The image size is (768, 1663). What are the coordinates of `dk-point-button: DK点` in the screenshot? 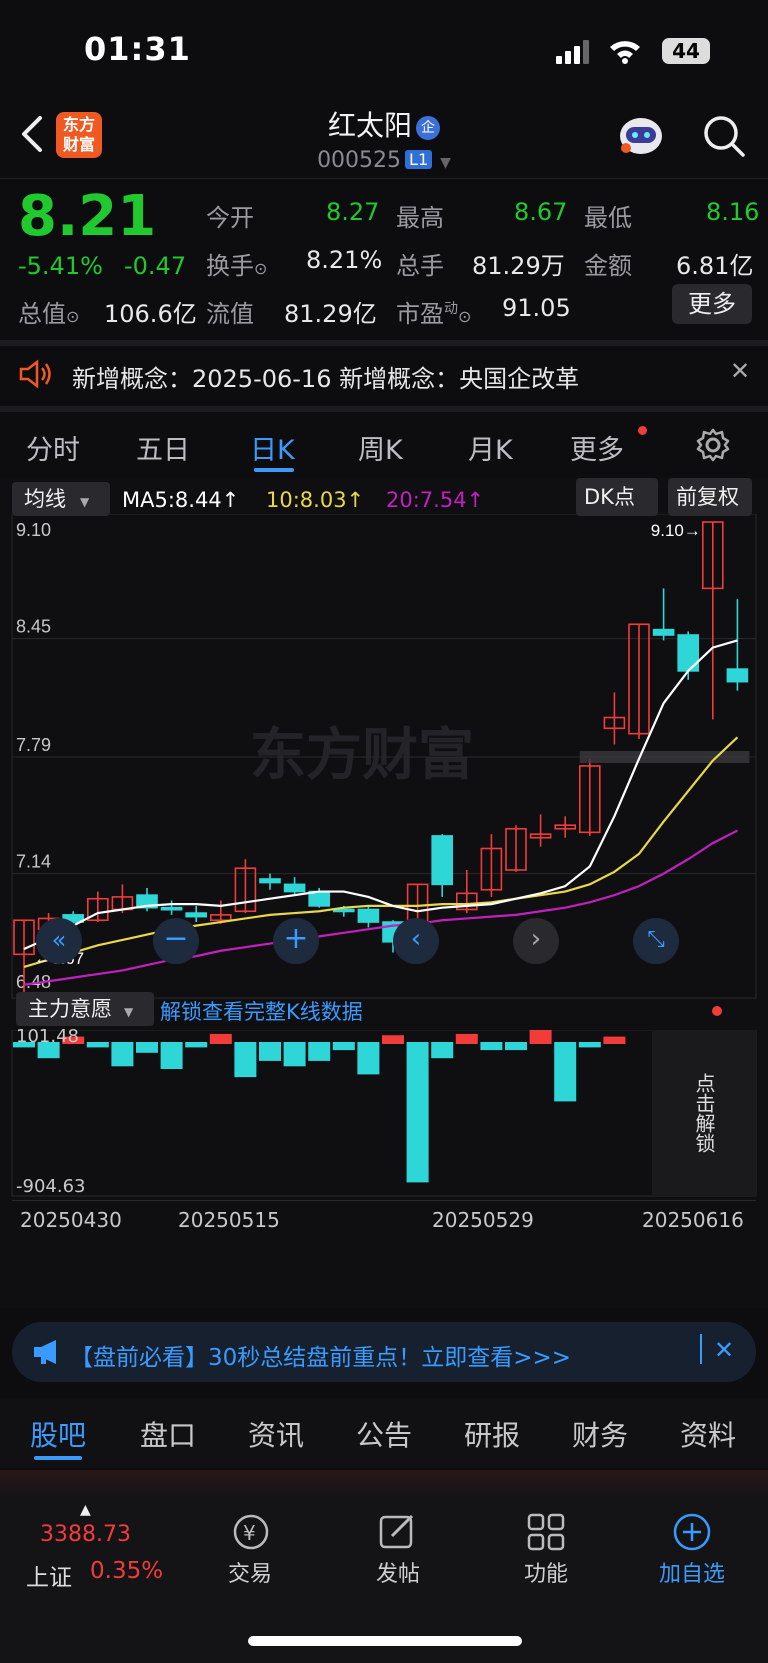 It's located at (617, 497).